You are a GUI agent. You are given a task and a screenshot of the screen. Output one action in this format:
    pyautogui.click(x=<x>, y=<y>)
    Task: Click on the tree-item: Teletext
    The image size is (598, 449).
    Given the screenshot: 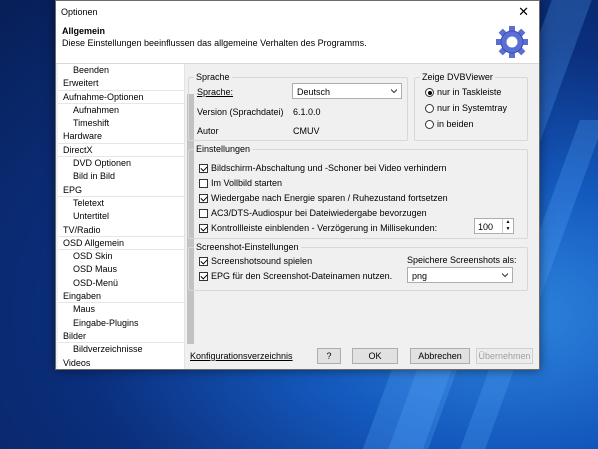 What is the action you would take?
    pyautogui.click(x=121, y=203)
    